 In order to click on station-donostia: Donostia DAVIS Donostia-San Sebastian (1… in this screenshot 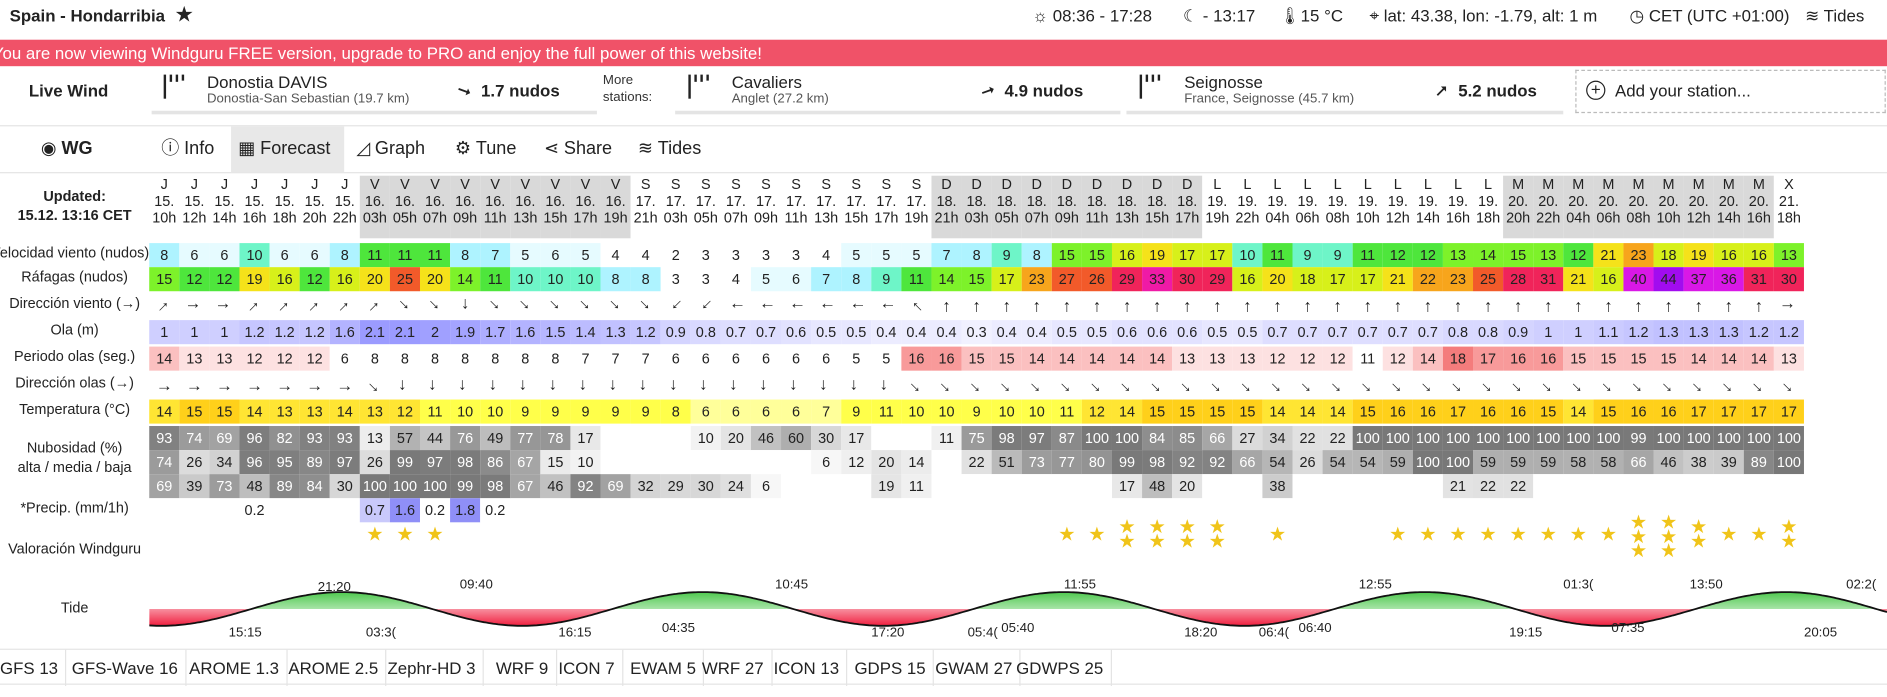, I will do `click(308, 89)`.